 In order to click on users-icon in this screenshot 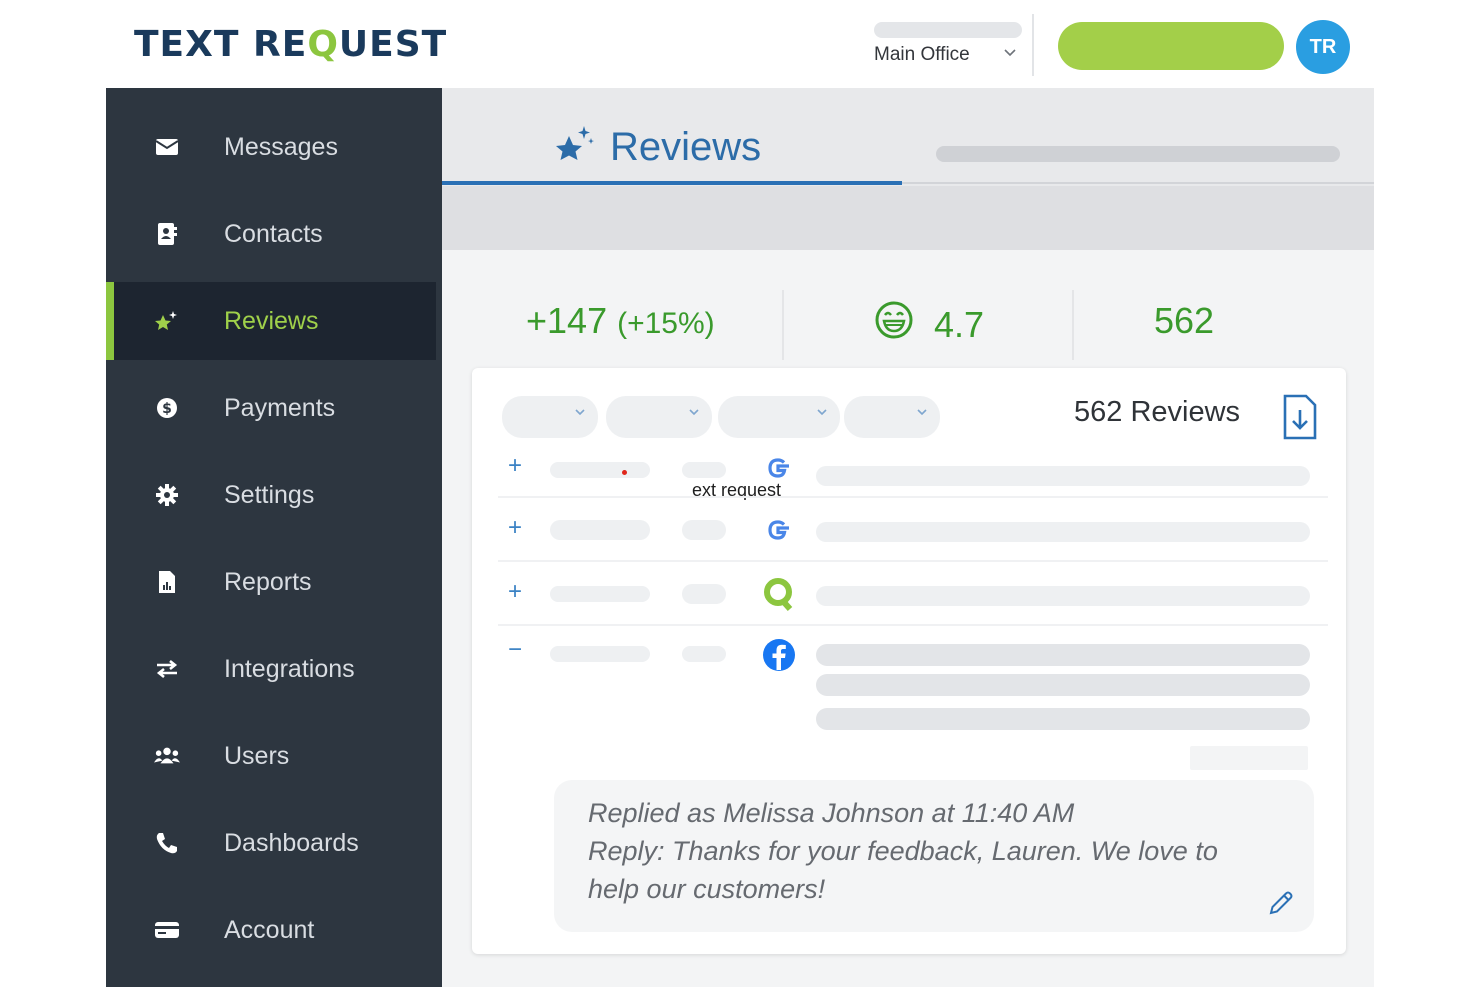, I will do `click(167, 756)`.